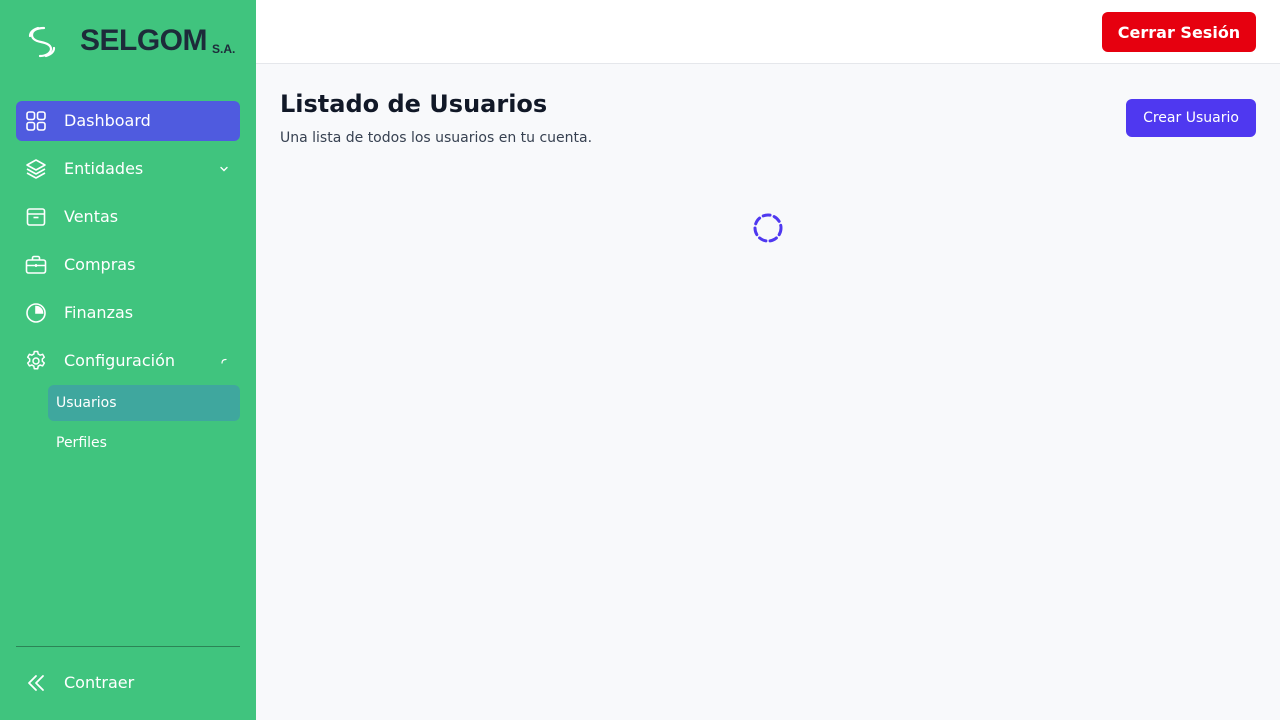  I want to click on sidebar-item-finanzas: Finanzas, so click(128, 313).